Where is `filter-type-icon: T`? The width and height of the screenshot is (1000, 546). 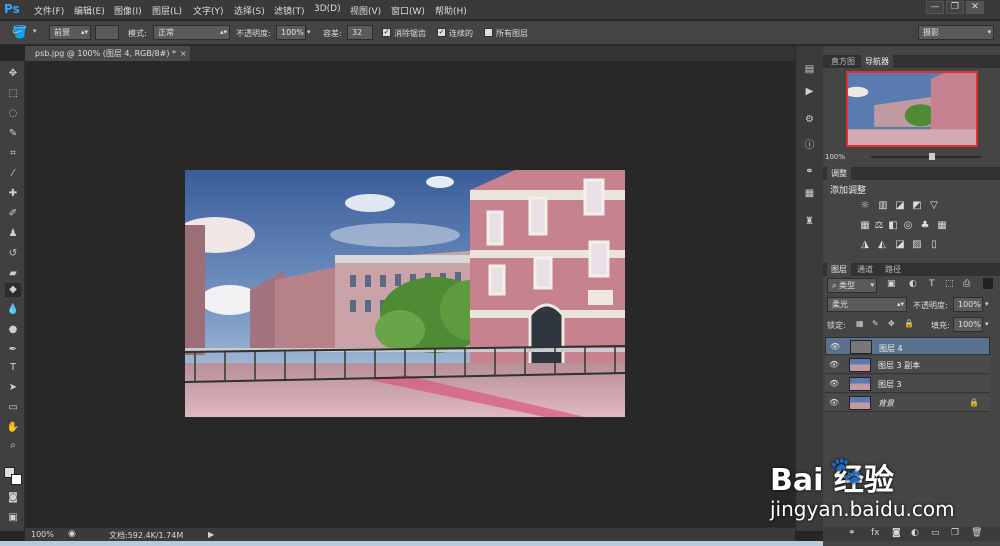
filter-type-icon: T is located at coordinates (932, 284).